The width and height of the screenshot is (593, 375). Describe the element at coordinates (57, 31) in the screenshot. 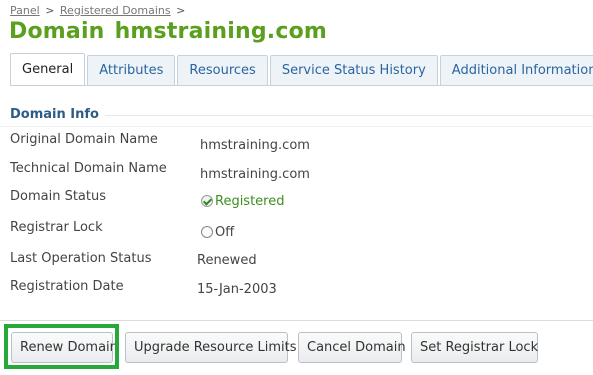

I see `page-title-prefix: Domain` at that location.